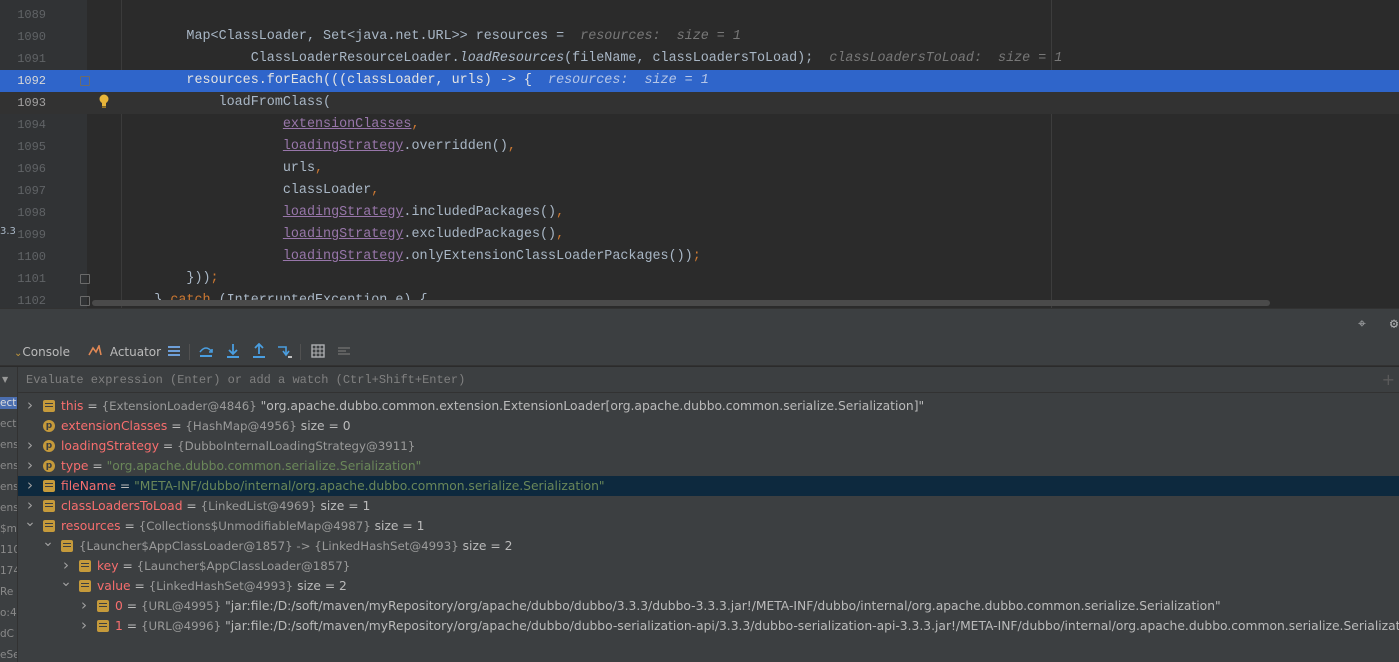 The height and width of the screenshot is (662, 1399). I want to click on line-number: 1089, so click(29, 15).